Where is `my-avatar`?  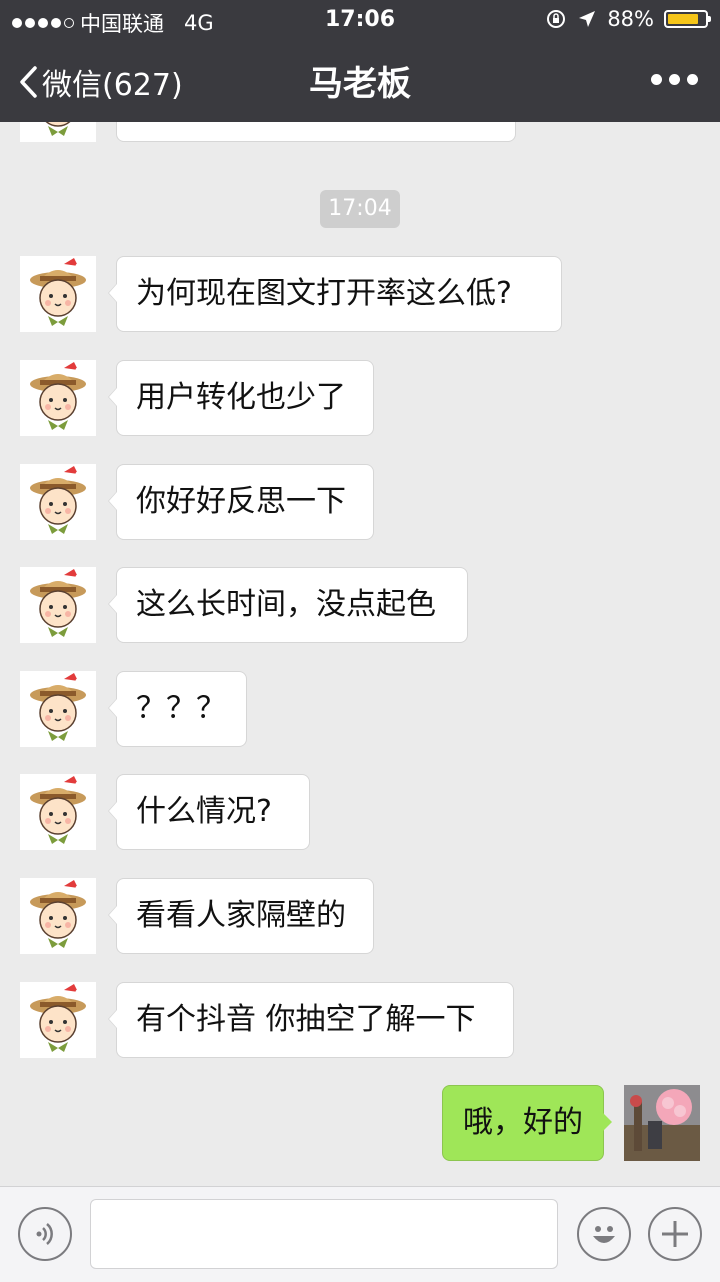 my-avatar is located at coordinates (662, 1123).